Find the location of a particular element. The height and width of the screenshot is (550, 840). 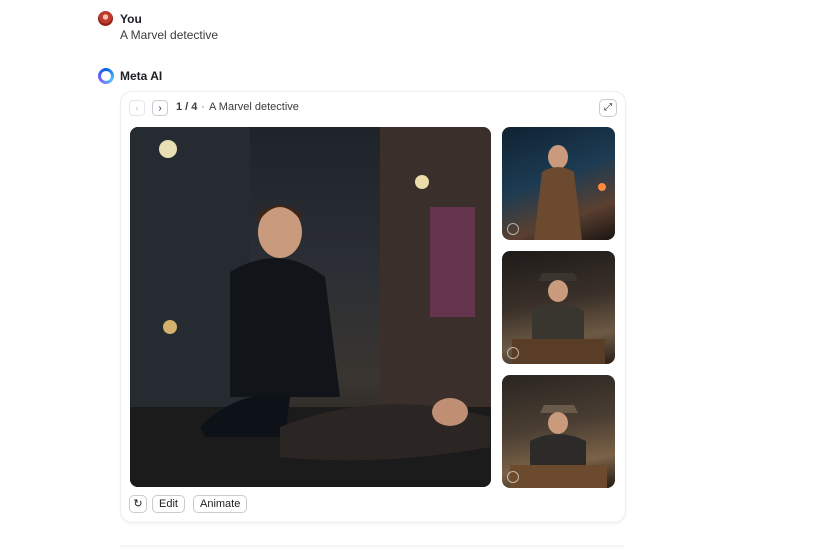

detective-in-office-illustration is located at coordinates (558, 446).